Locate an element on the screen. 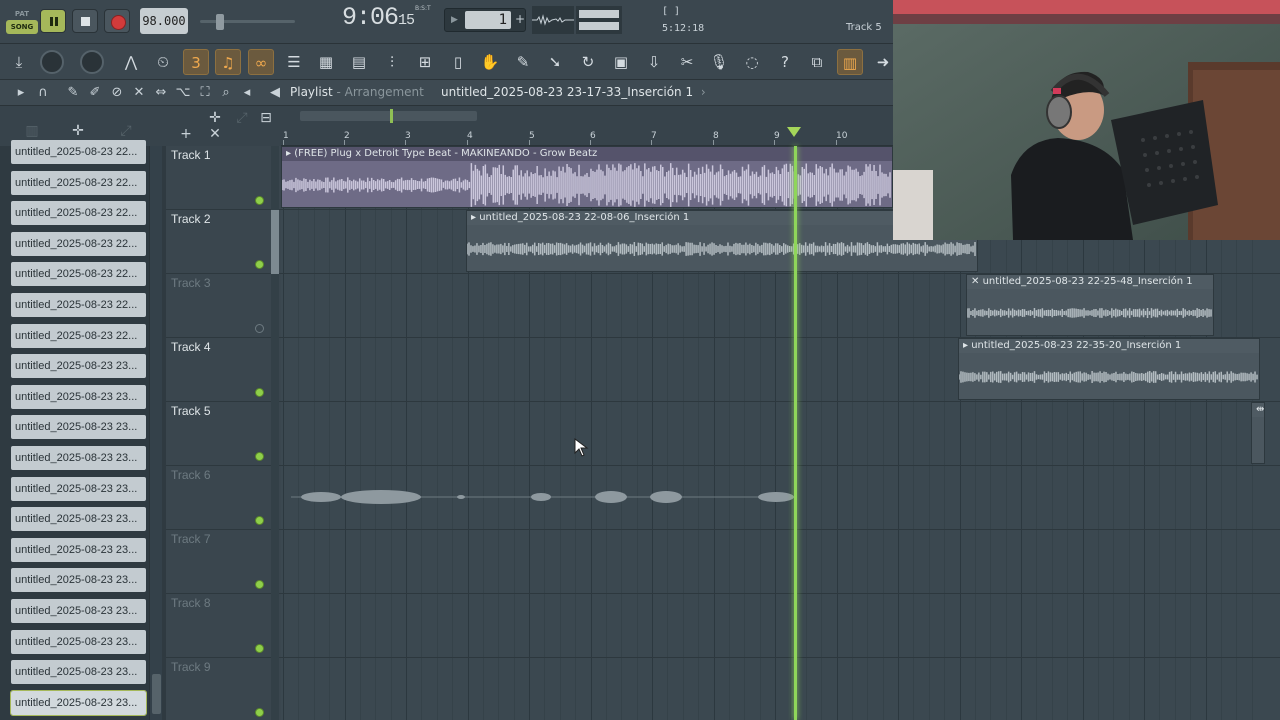 This screenshot has width=1280, height=720. playhead is located at coordinates (795, 433).